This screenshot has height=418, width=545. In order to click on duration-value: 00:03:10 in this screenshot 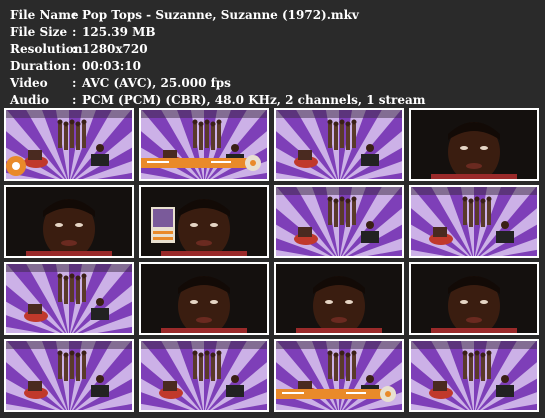, I will do `click(111, 66)`.